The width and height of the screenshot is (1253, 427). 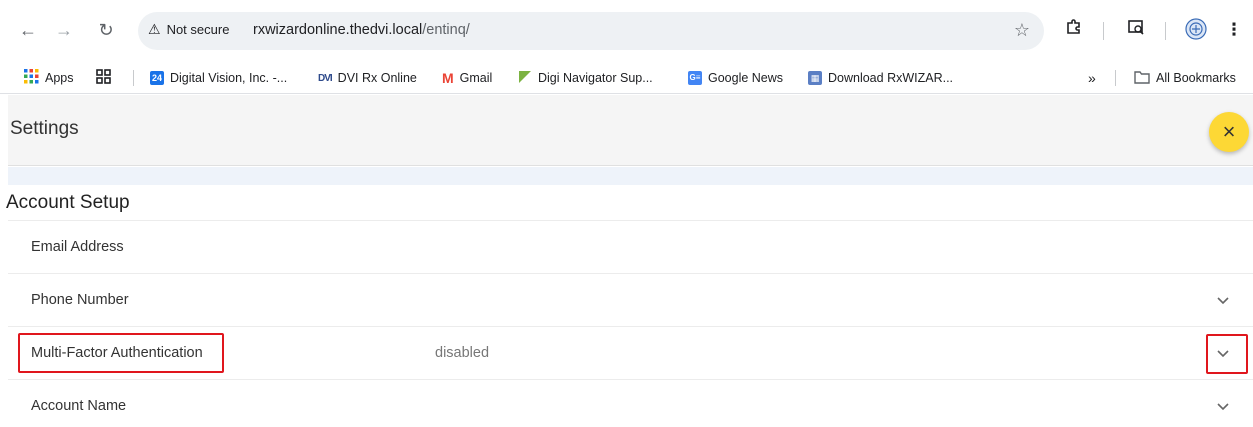 I want to click on reading-mode-icon, so click(x=1136, y=30).